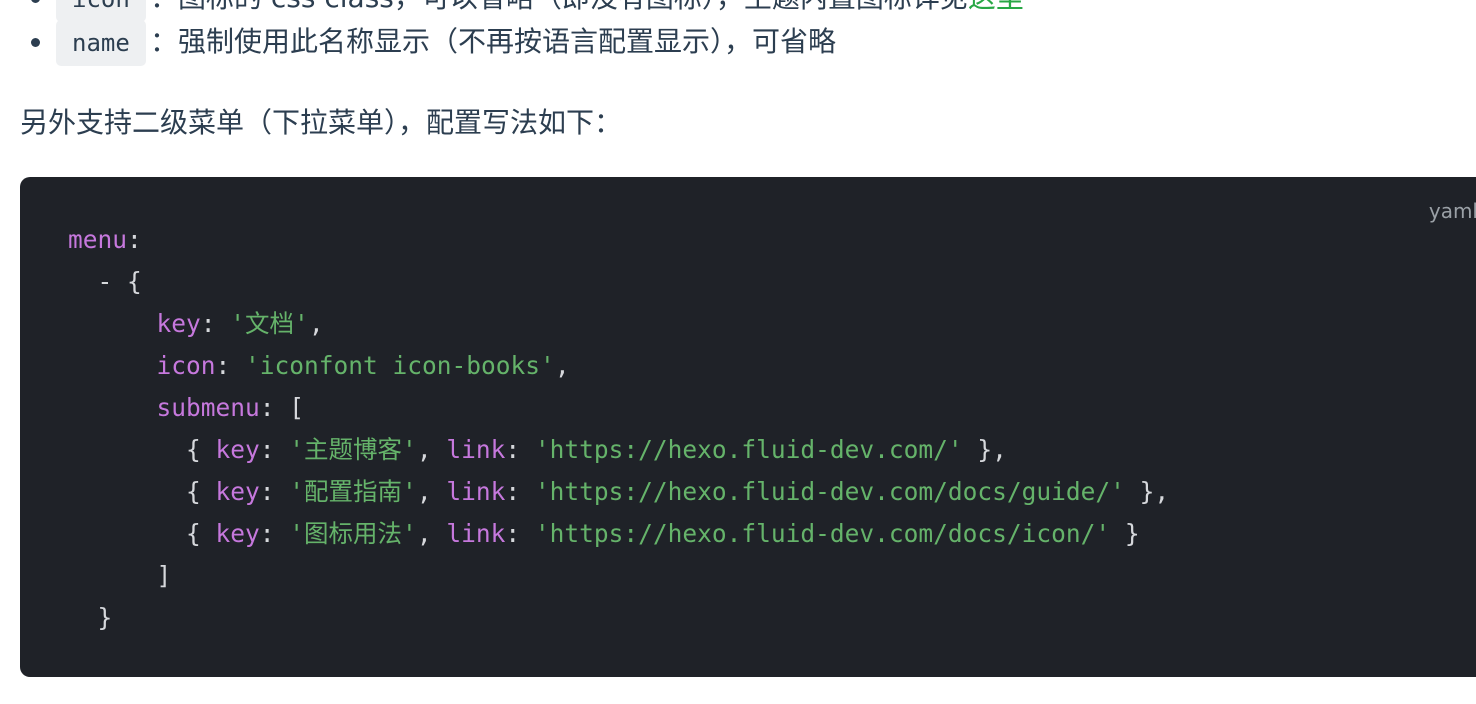 The image size is (1476, 704). What do you see at coordinates (822, 533) in the screenshot?
I see `code-string-token: 'https://hexo.fluid-dev.com/docs/icon/'` at bounding box center [822, 533].